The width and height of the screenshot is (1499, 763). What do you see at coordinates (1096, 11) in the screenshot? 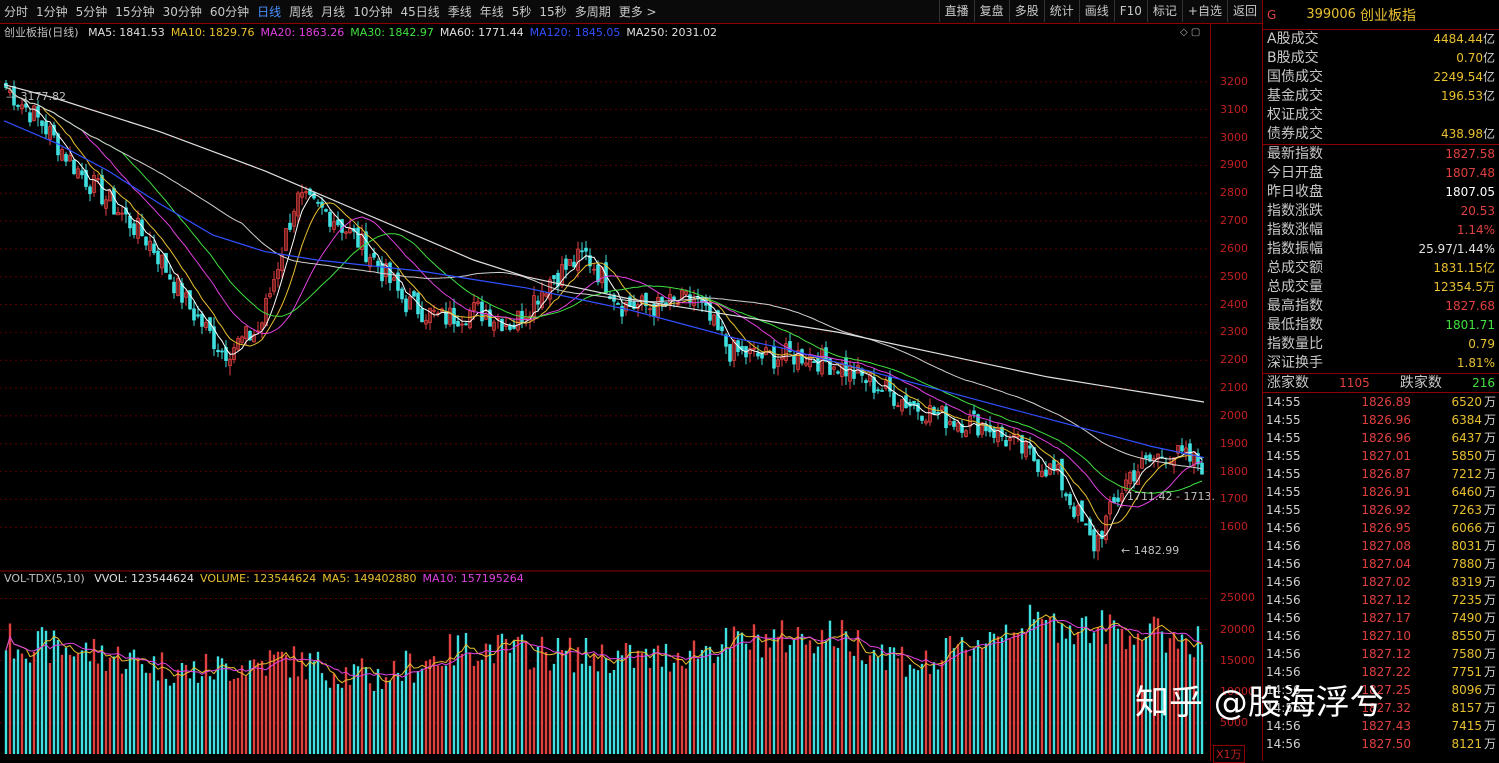
I see `toolbar-button: 画线` at bounding box center [1096, 11].